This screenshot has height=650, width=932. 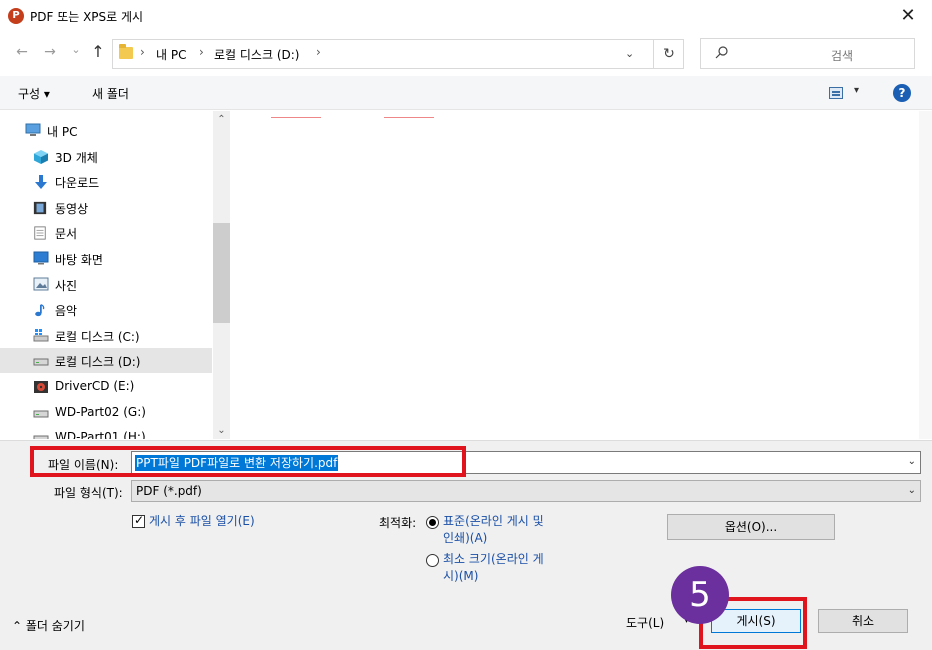 What do you see at coordinates (34, 93) in the screenshot?
I see `organize-button: 구성 ▾` at bounding box center [34, 93].